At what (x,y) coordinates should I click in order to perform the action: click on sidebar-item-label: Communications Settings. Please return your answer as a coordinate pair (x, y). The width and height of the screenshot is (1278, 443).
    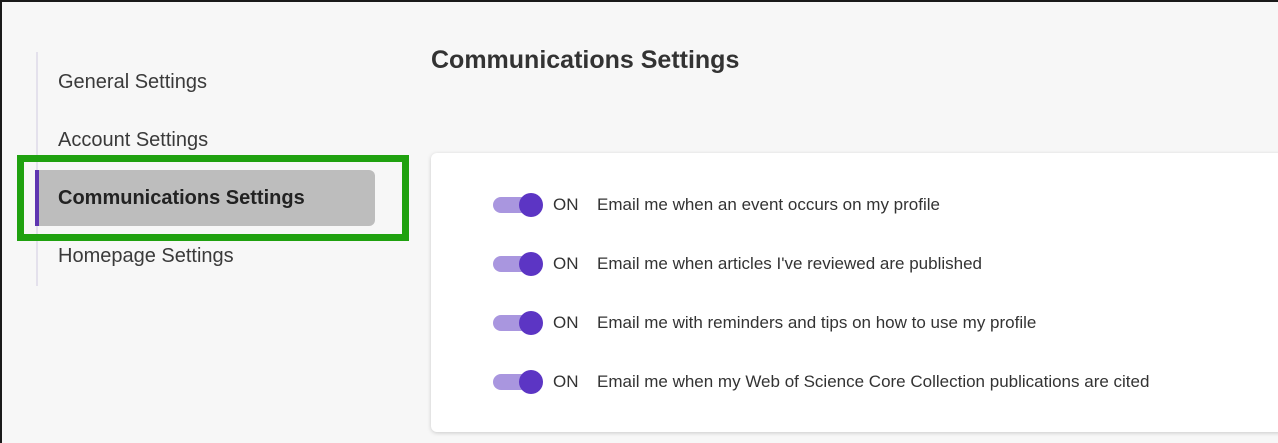
    Looking at the image, I should click on (181, 197).